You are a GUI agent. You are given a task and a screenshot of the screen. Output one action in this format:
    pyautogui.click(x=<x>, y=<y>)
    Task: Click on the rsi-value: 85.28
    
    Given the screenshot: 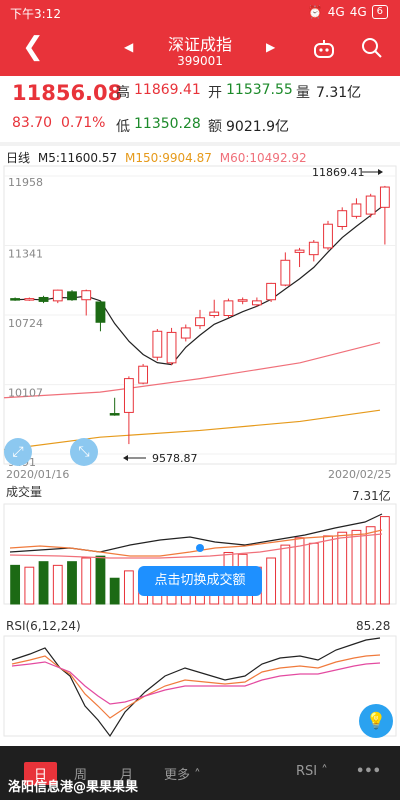 What is the action you would take?
    pyautogui.click(x=373, y=626)
    